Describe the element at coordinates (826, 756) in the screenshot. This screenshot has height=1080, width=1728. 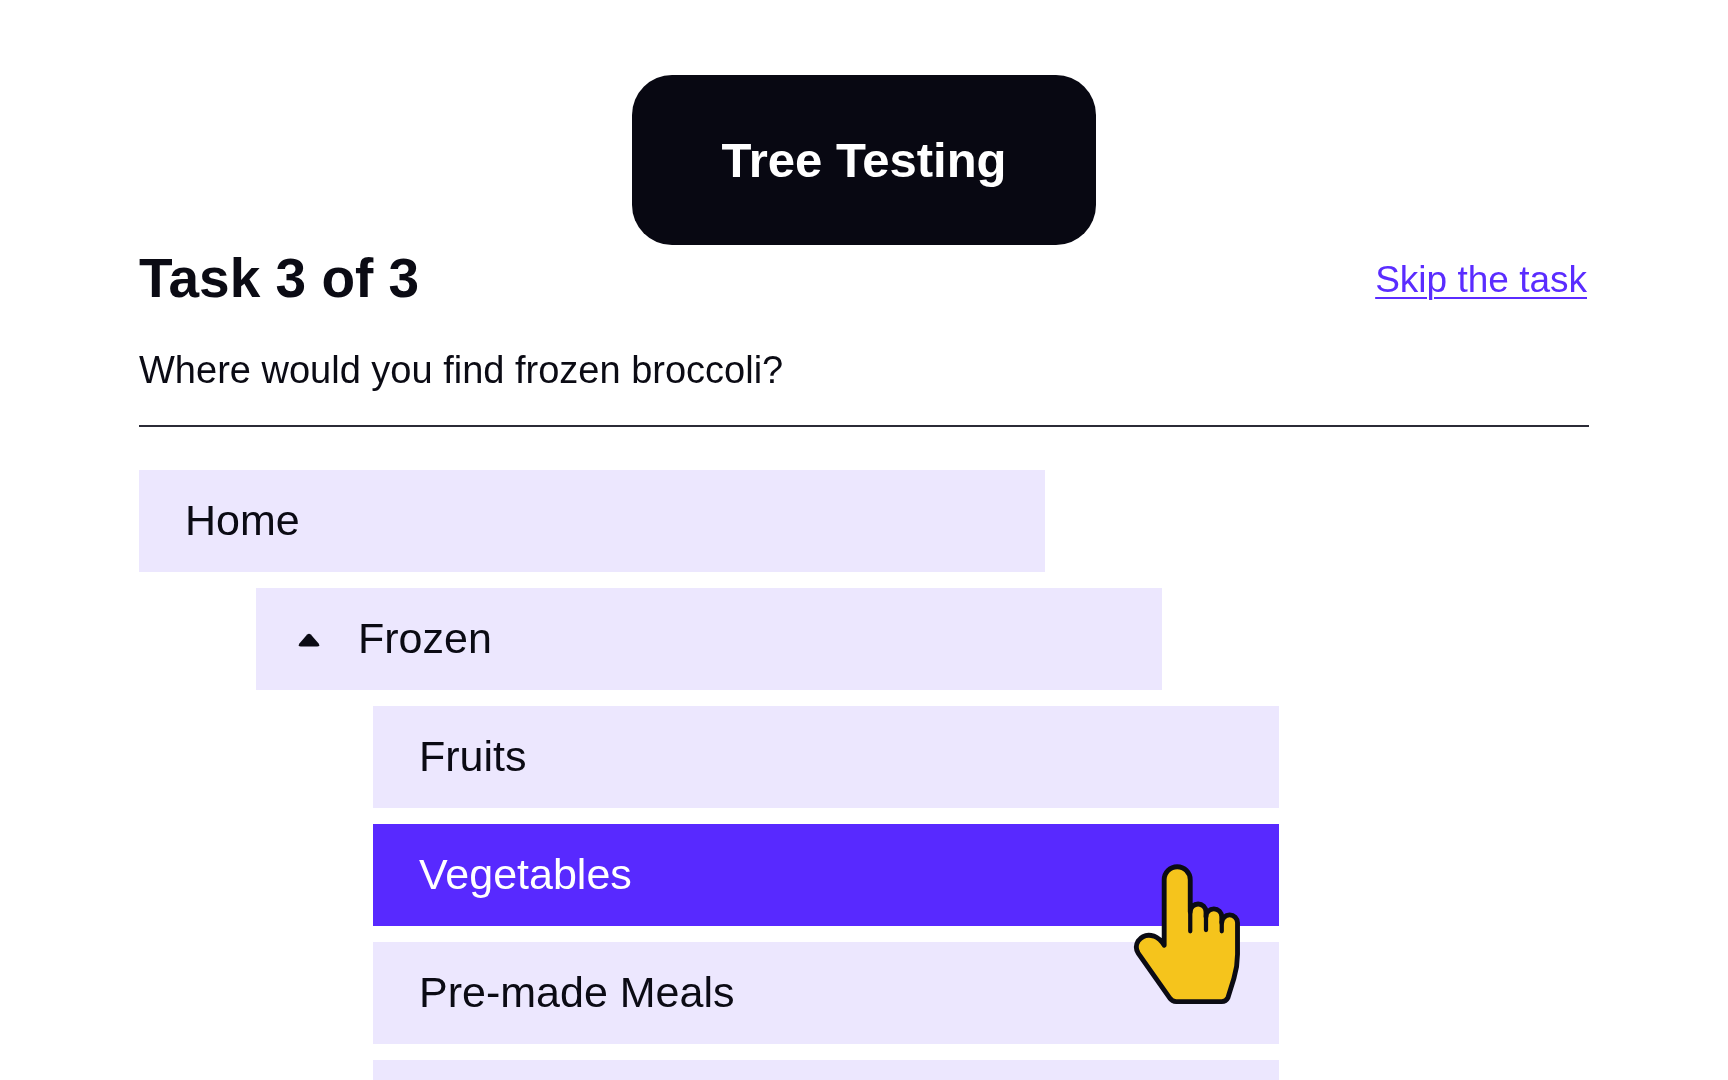
I see `tree-item: Fruits` at that location.